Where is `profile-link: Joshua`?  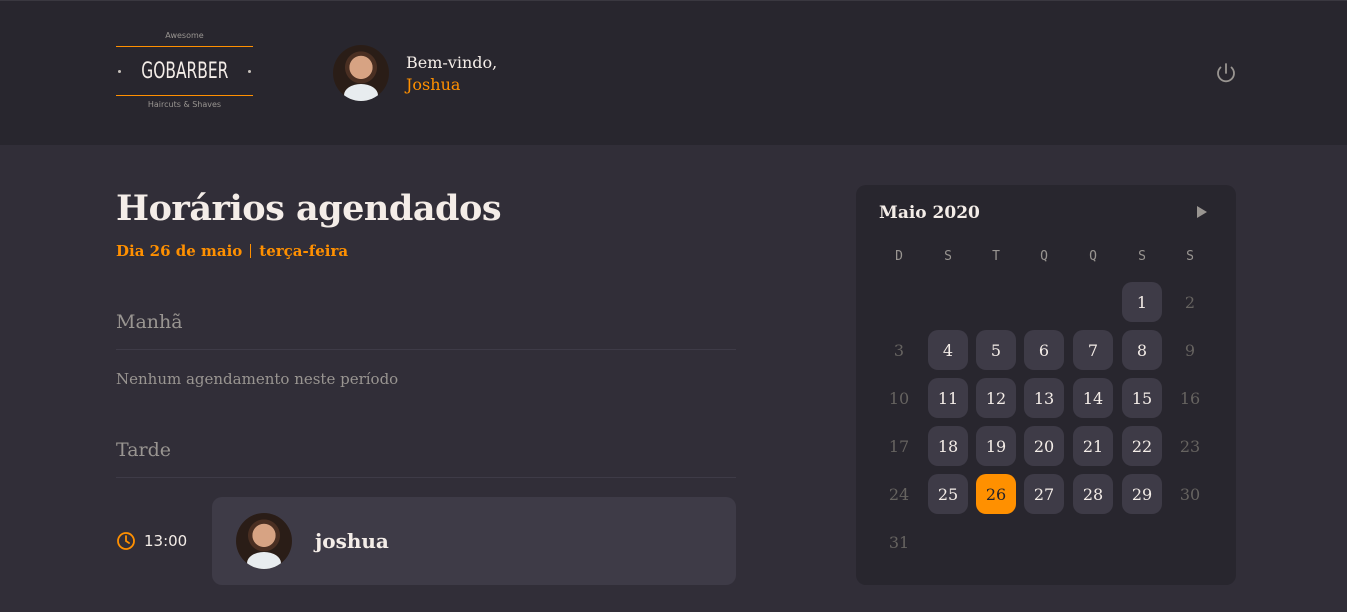
profile-link: Joshua is located at coordinates (451, 85).